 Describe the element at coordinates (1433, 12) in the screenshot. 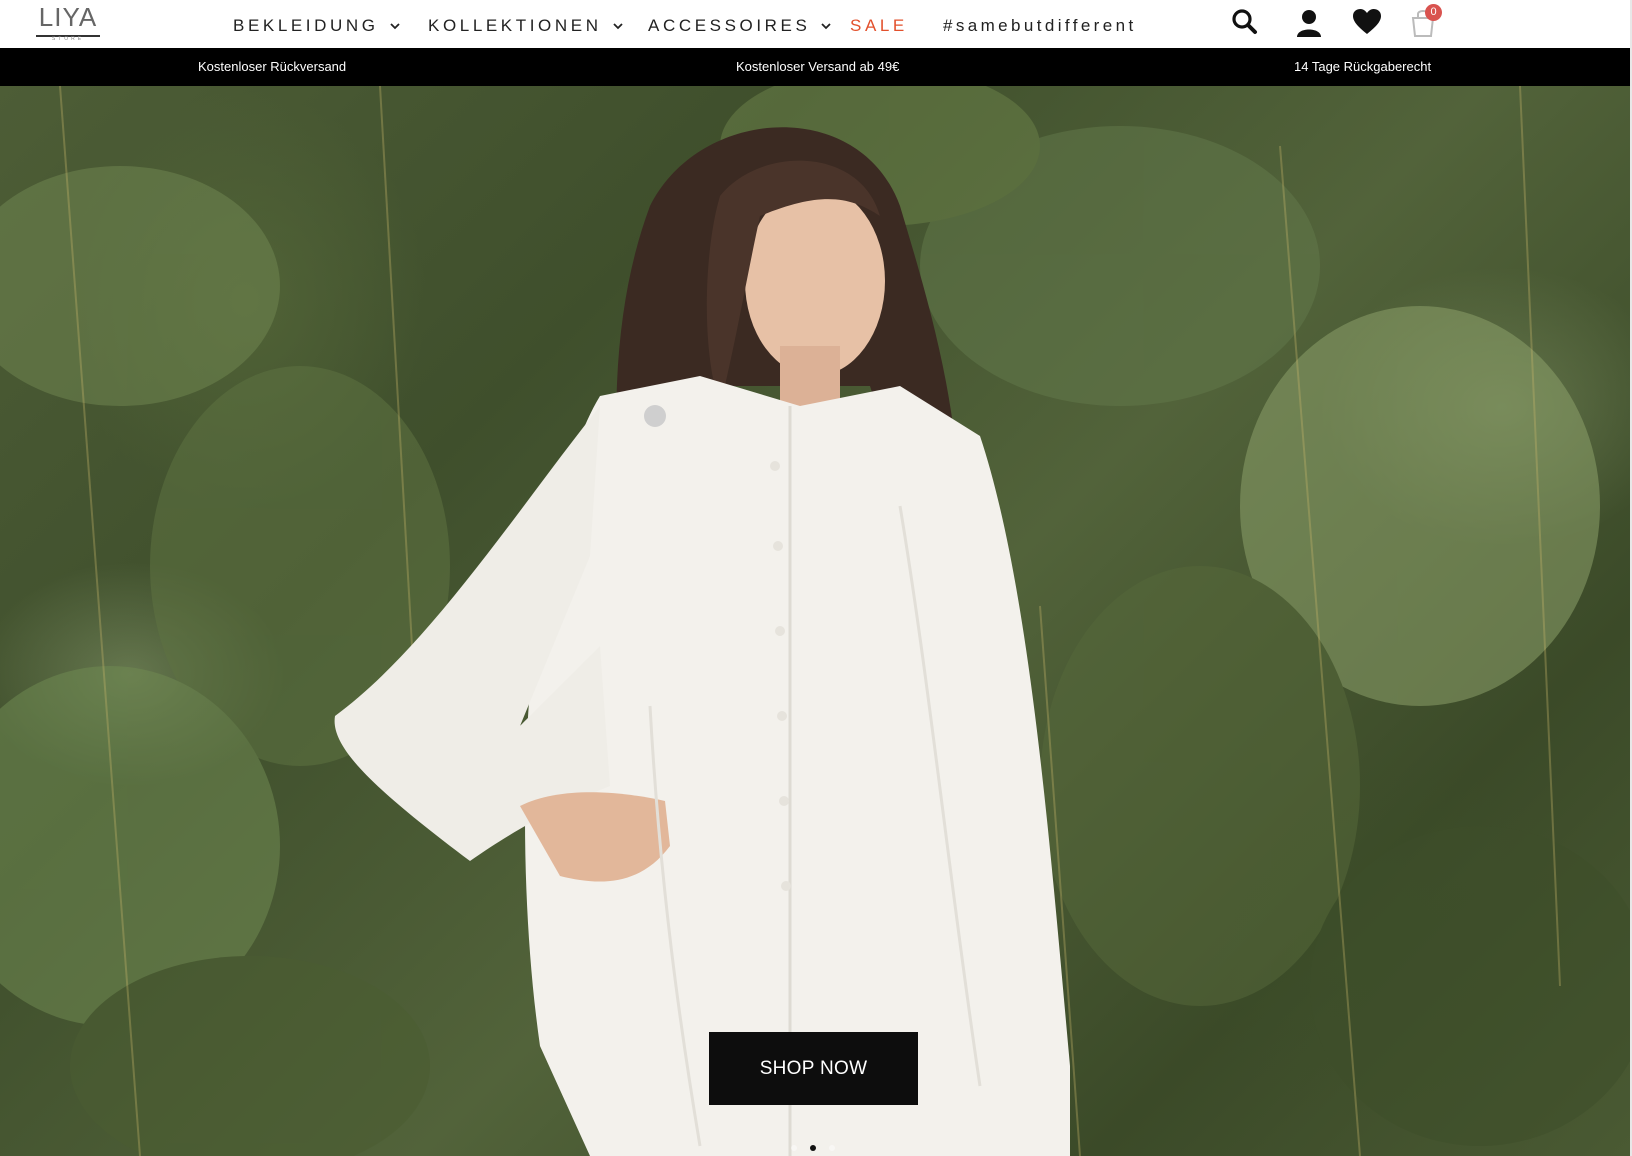

I see `cart-count-badge: 0` at that location.